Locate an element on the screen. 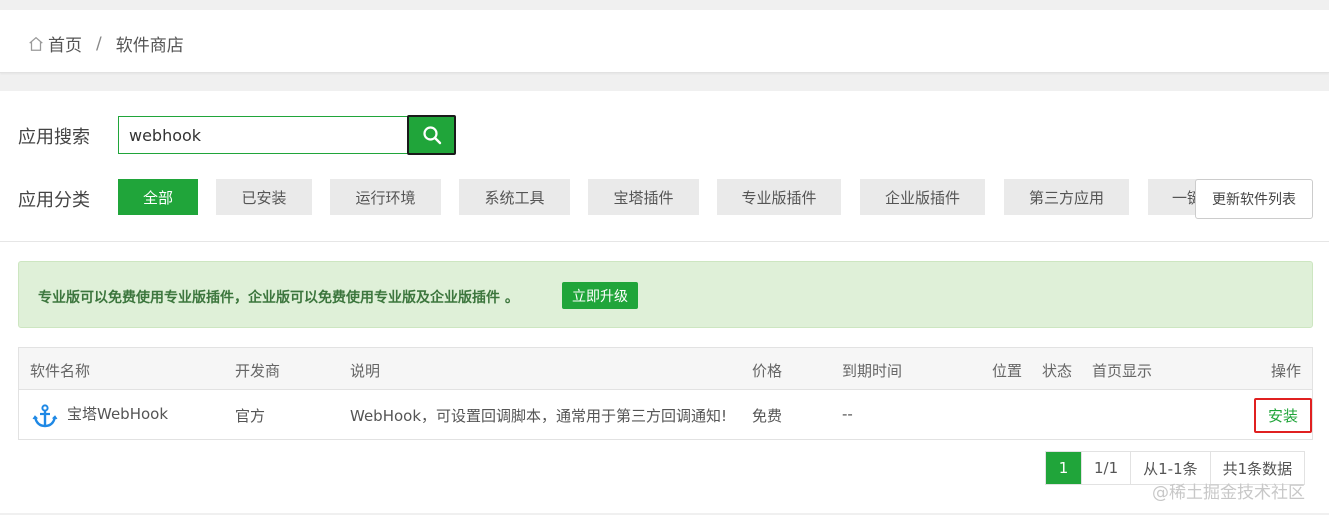 The height and width of the screenshot is (515, 1329). page-count: 1/1 is located at coordinates (1105, 468).